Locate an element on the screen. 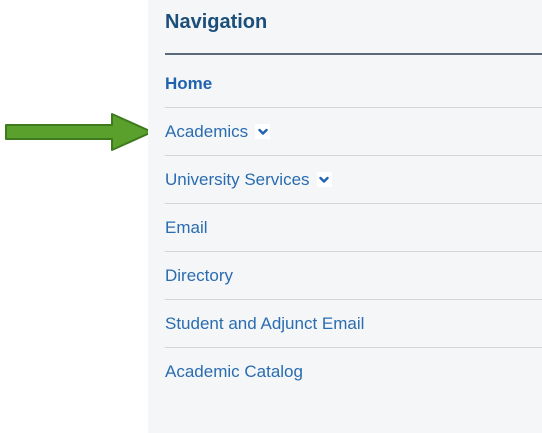 This screenshot has height=433, width=542. nav-link-academics: Academics is located at coordinates (218, 131).